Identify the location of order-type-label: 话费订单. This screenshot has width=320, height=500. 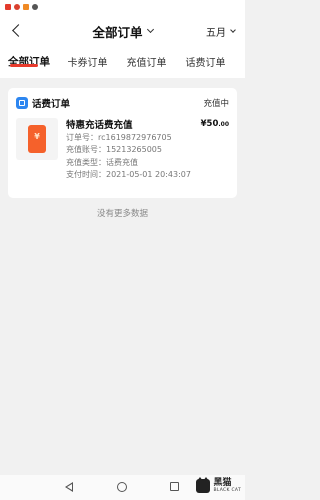
(51, 104).